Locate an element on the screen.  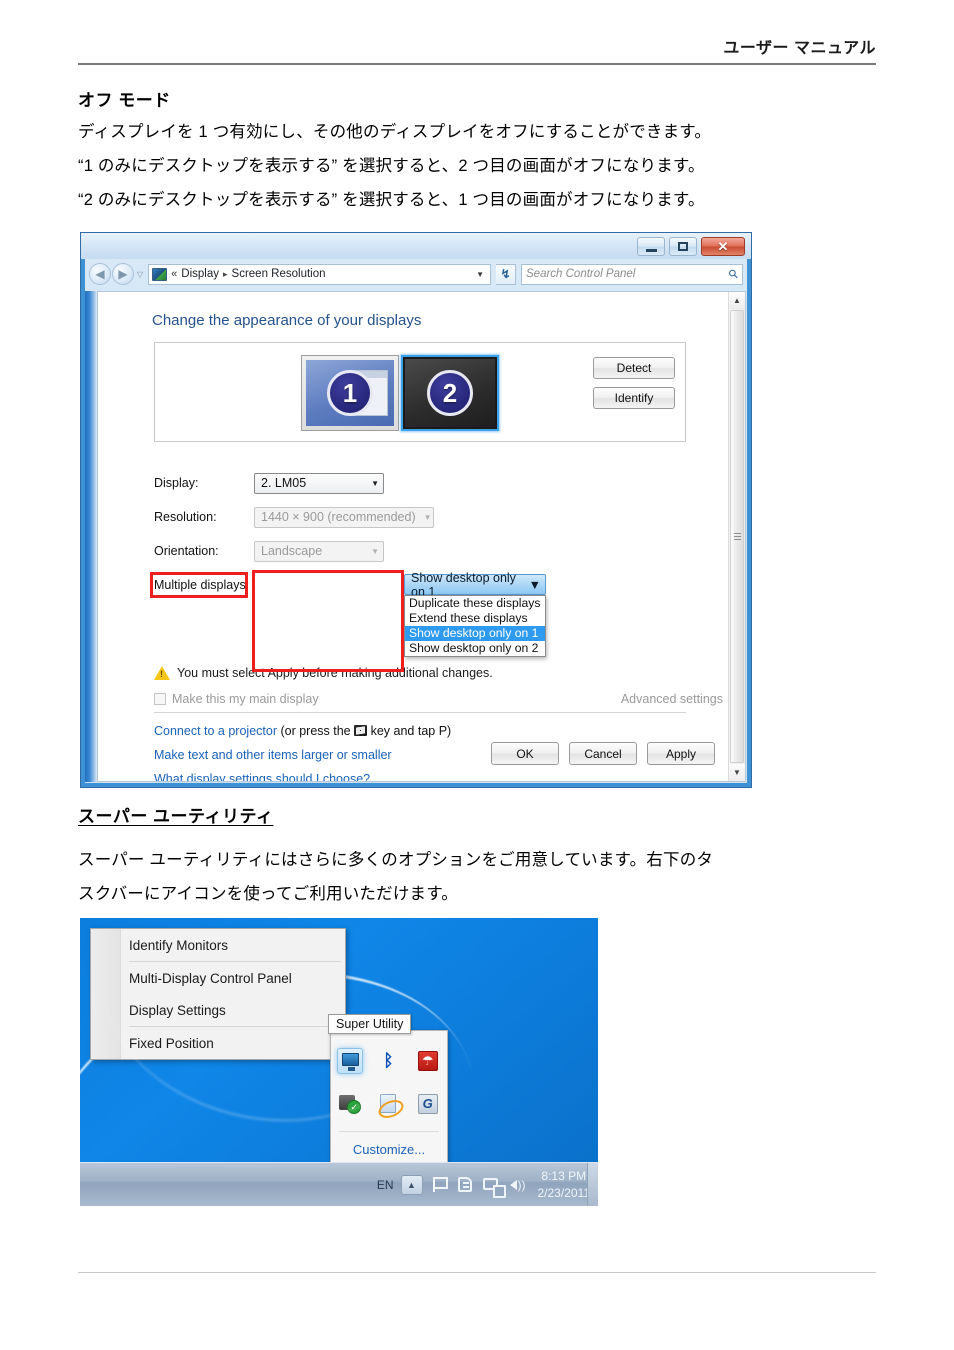
display-field-row: Display: 2. LM05 ▼ is located at coordinates (269, 483).